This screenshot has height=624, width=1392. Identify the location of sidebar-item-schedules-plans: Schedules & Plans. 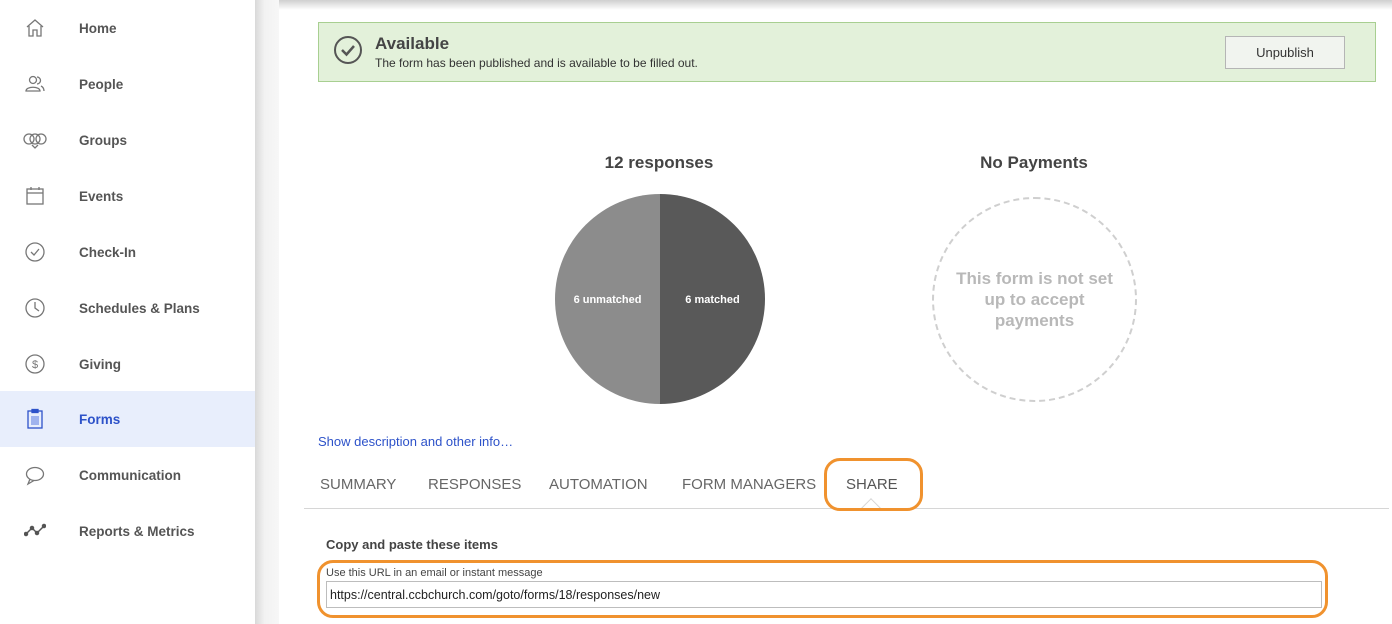
(127, 308).